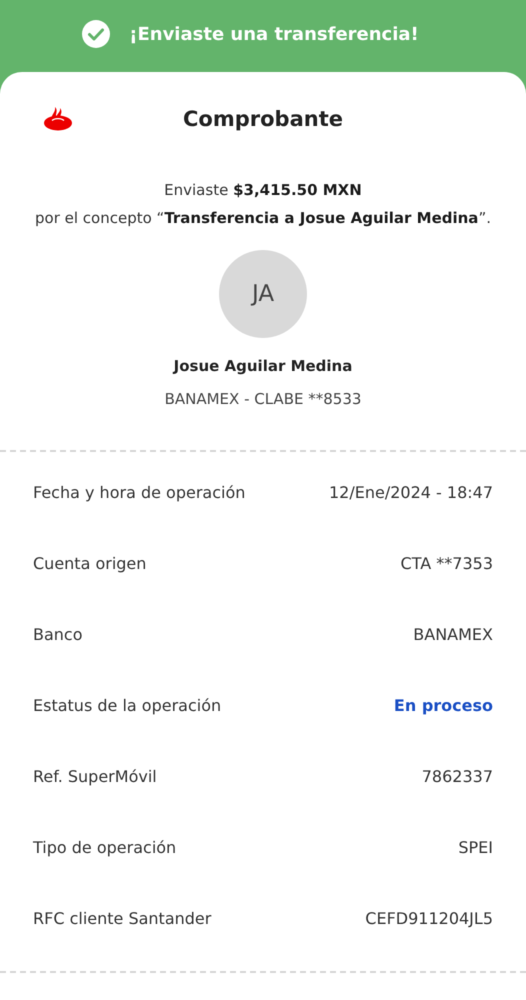 Image resolution: width=526 pixels, height=1000 pixels. What do you see at coordinates (104, 847) in the screenshot?
I see `detail-label: Tipo de operación` at bounding box center [104, 847].